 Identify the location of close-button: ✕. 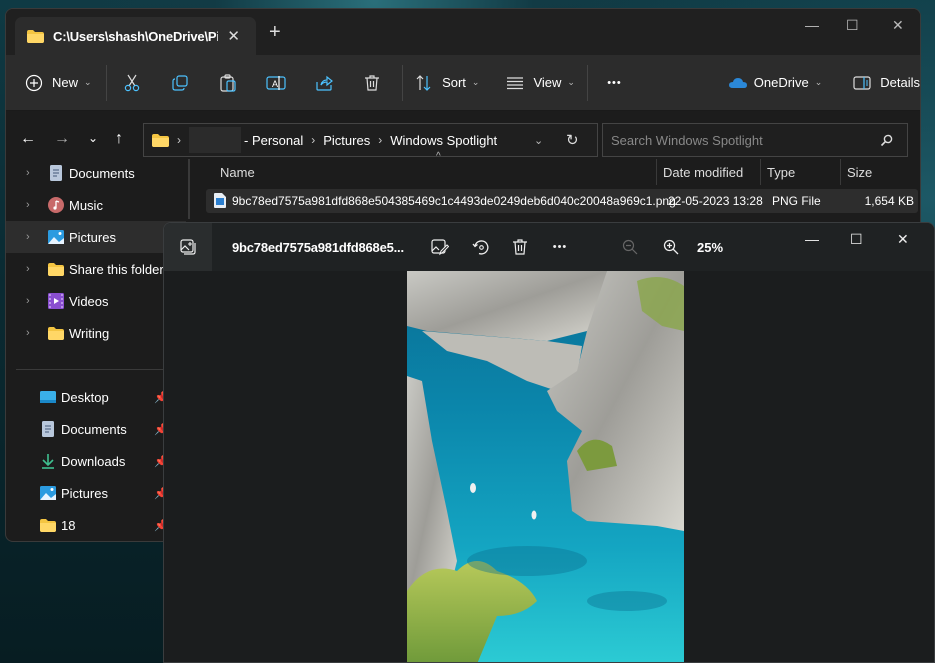
(898, 25).